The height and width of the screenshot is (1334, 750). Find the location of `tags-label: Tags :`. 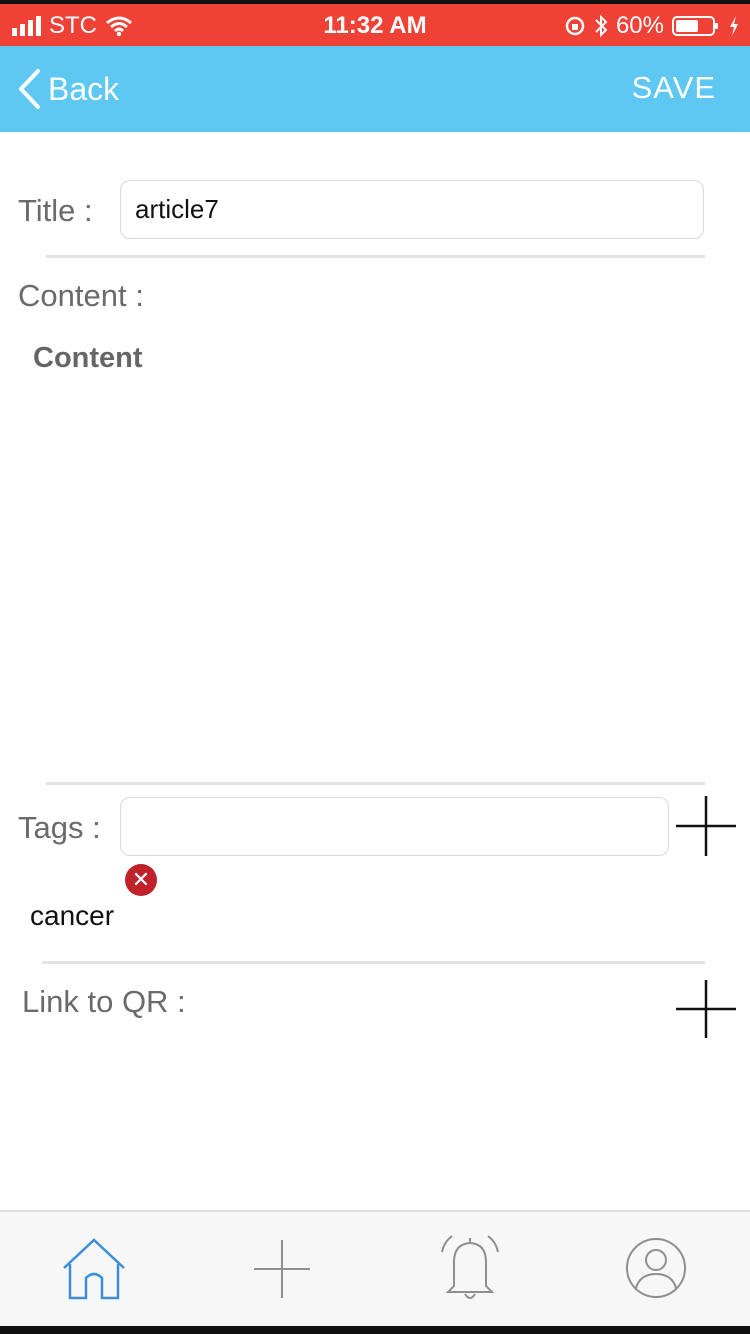

tags-label: Tags : is located at coordinates (59, 827).